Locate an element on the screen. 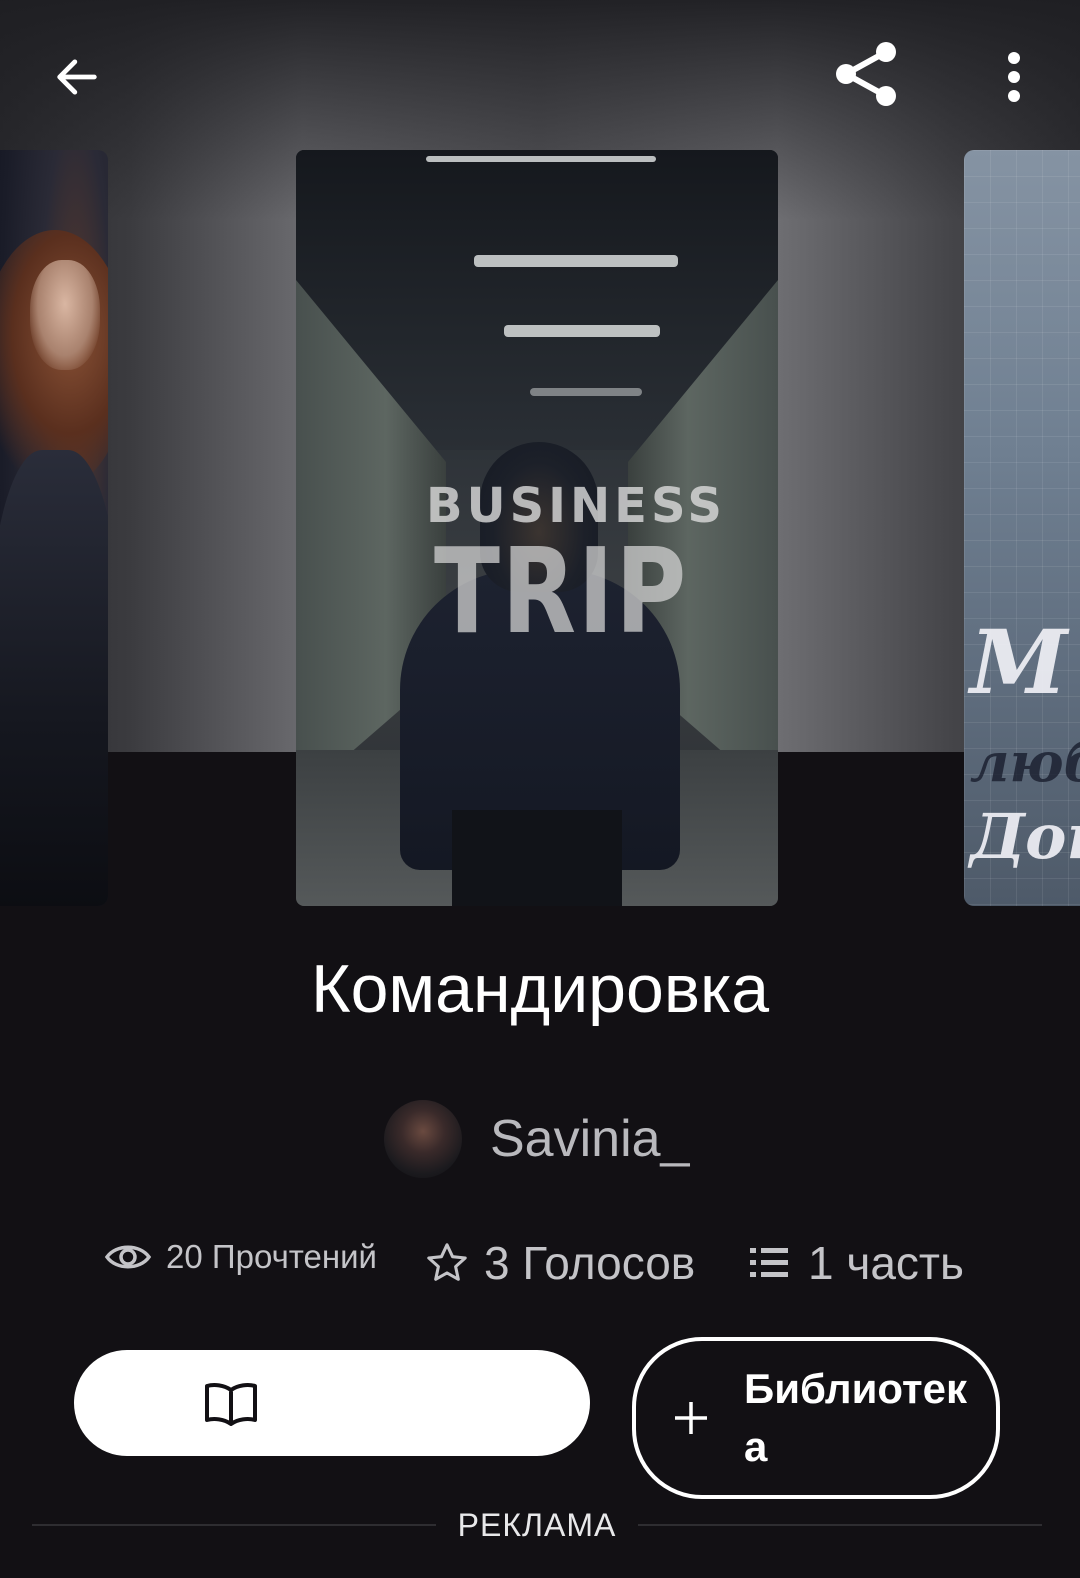 The width and height of the screenshot is (1080, 1578). story-title: Командировка is located at coordinates (540, 989).